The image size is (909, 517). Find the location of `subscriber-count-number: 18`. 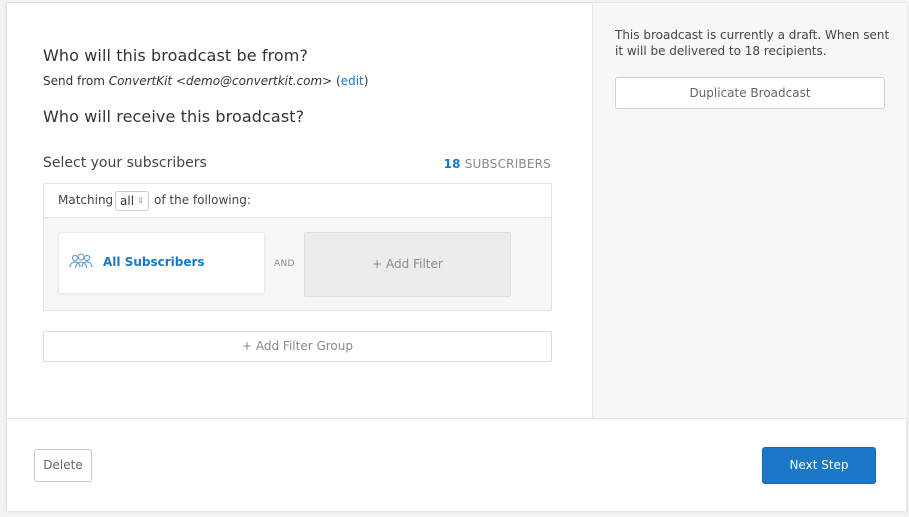

subscriber-count-number: 18 is located at coordinates (452, 164).